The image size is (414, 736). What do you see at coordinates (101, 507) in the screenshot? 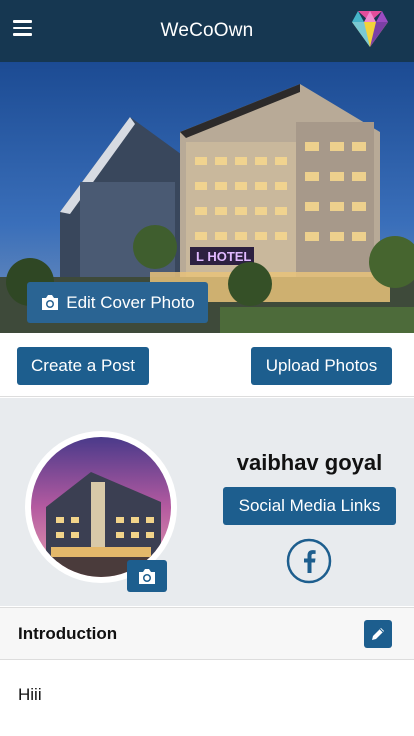
I see `avatar-image` at bounding box center [101, 507].